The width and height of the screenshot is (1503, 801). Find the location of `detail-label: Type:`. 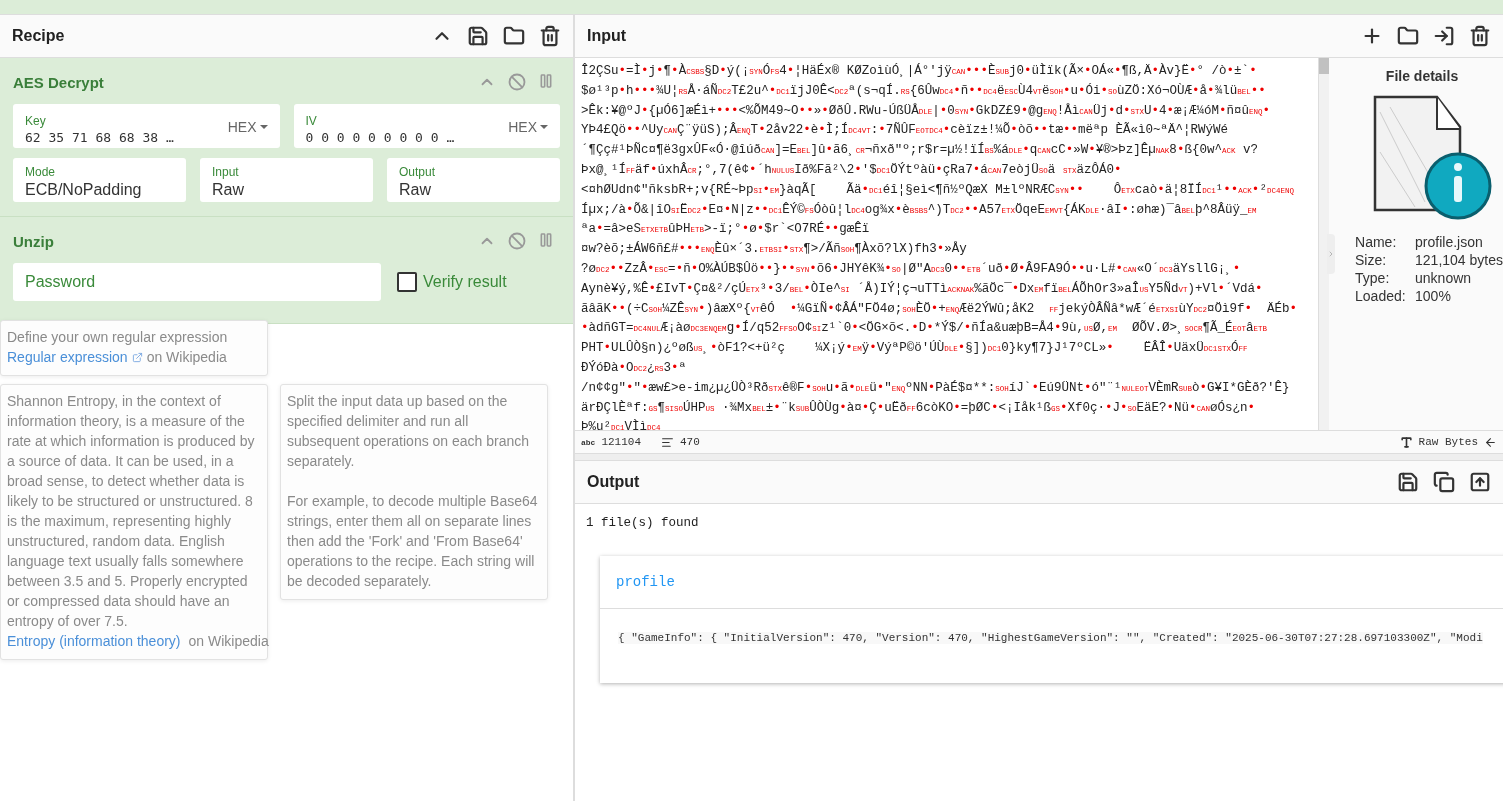

detail-label: Type: is located at coordinates (1373, 278).